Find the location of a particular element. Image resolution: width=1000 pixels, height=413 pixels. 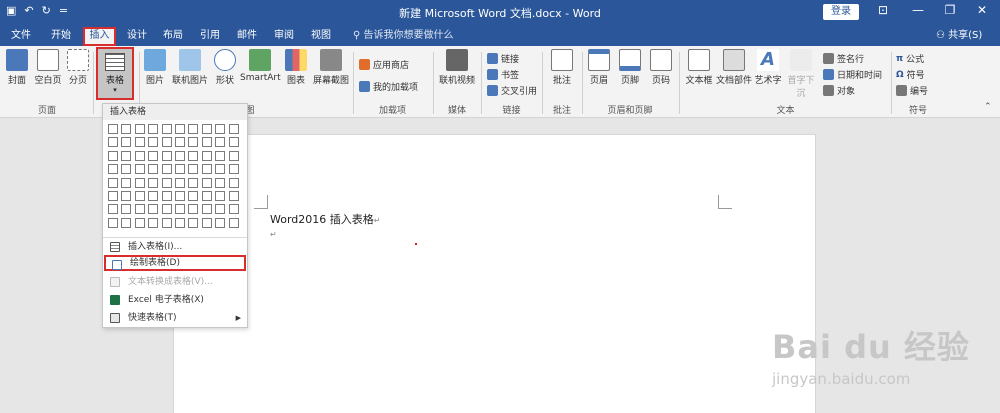

close-icon: ✕ is located at coordinates (982, 10).